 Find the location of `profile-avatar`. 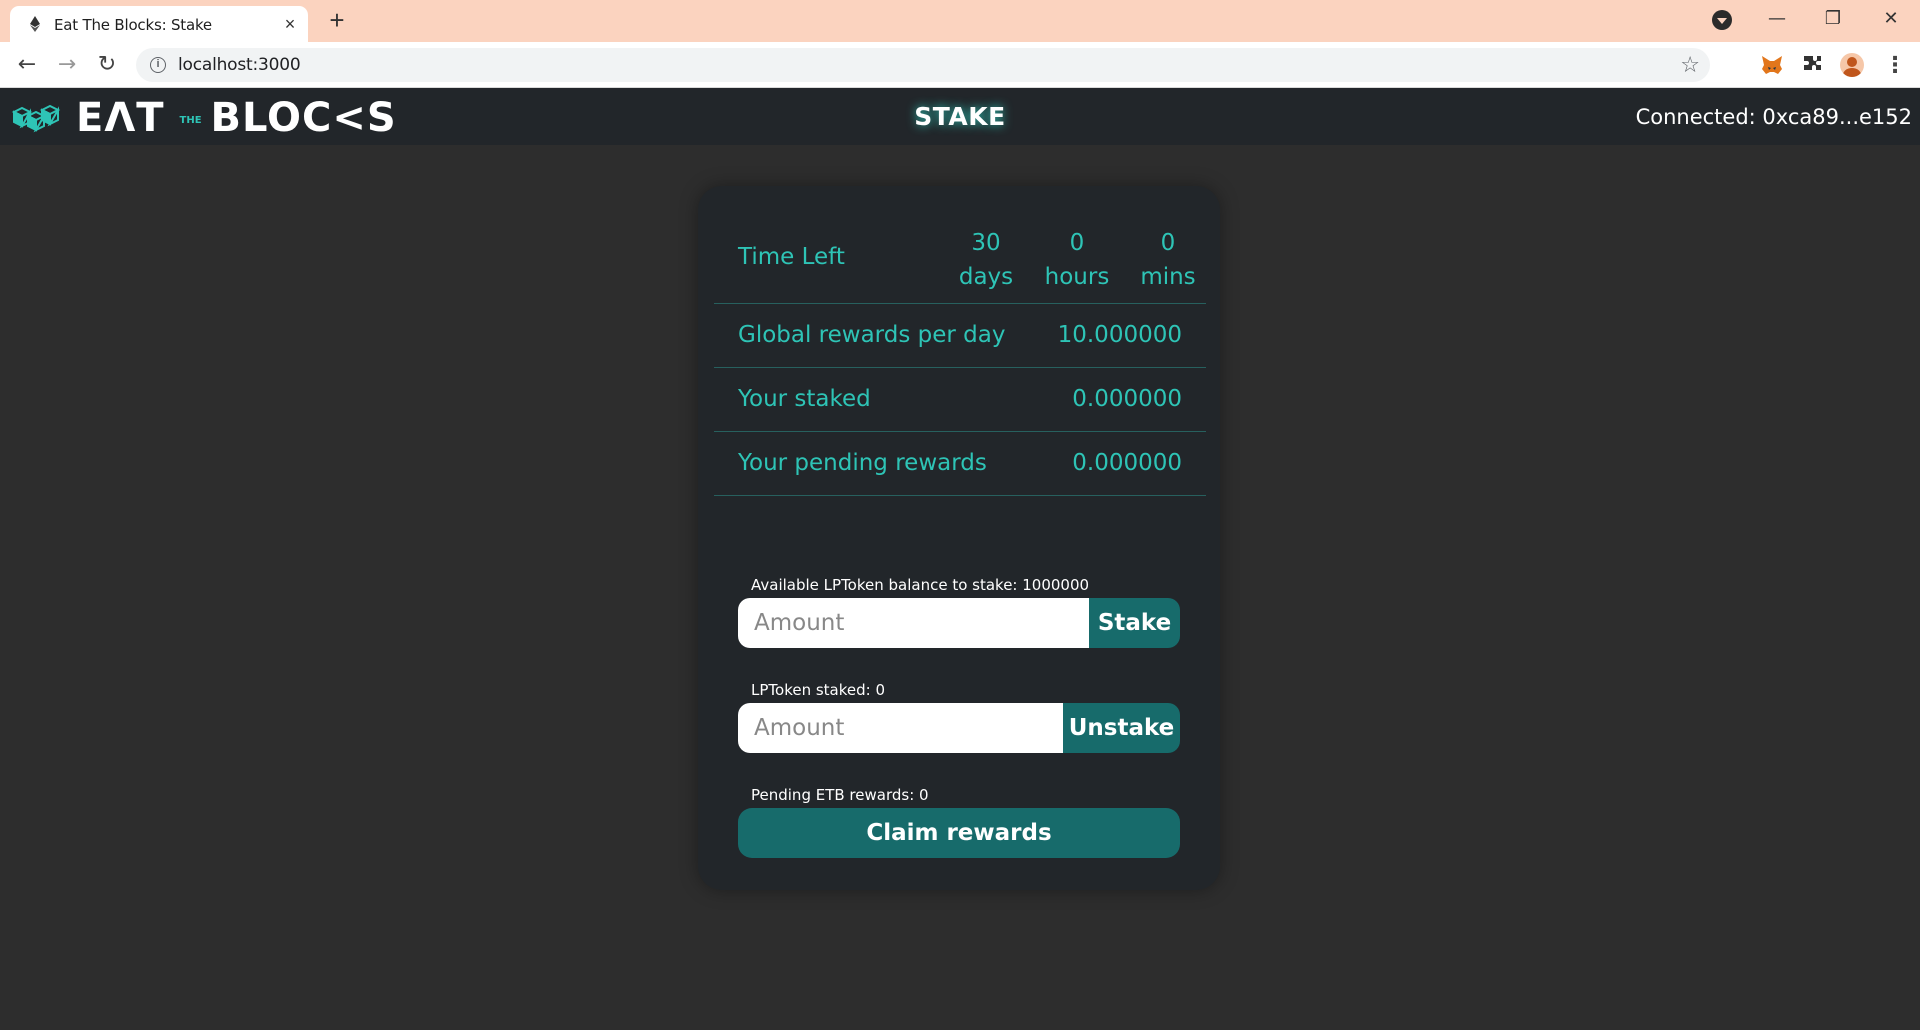

profile-avatar is located at coordinates (1852, 65).